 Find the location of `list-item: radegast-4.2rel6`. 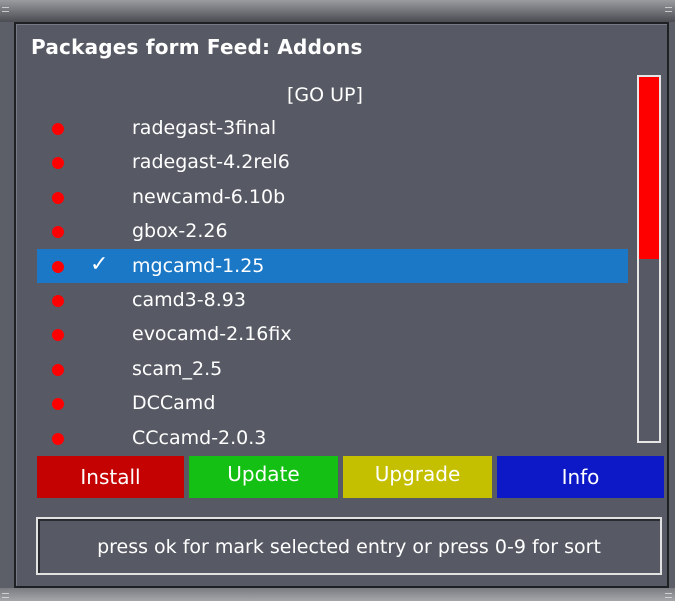

list-item: radegast-4.2rel6 is located at coordinates (332, 162).